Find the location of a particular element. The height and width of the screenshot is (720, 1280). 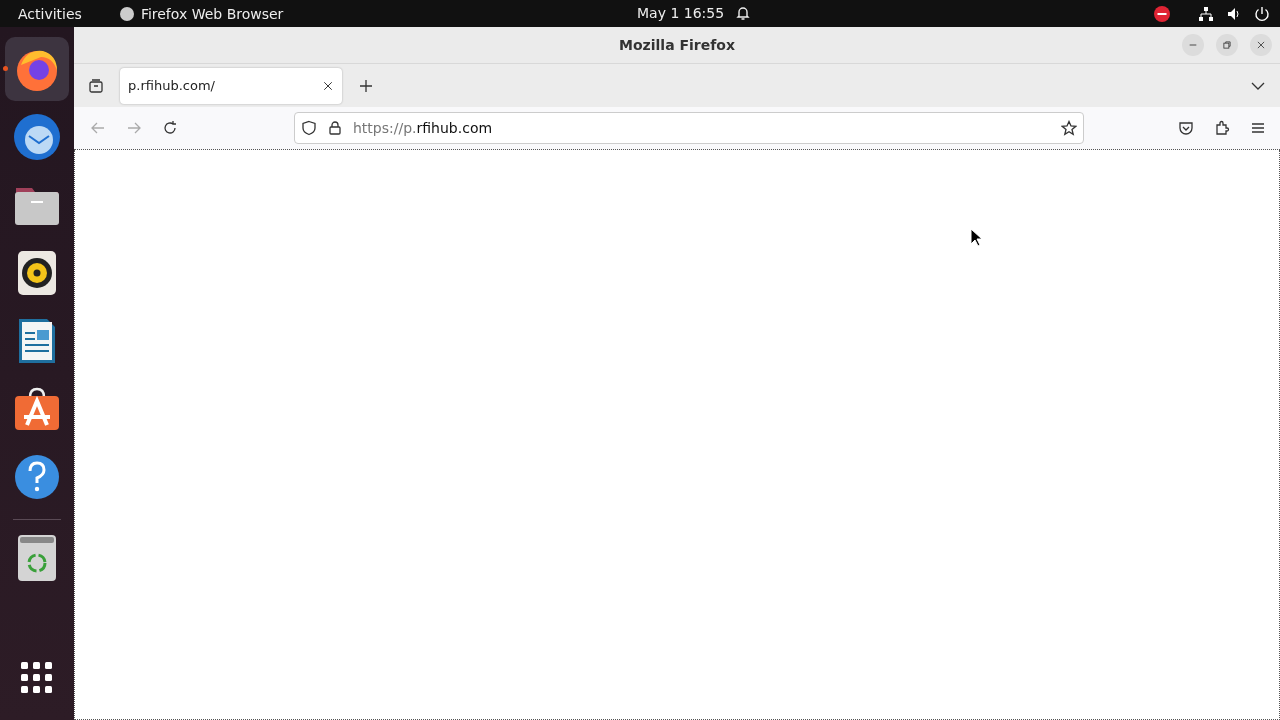

address-bar: https://p.rfihub.com is located at coordinates (689, 128).